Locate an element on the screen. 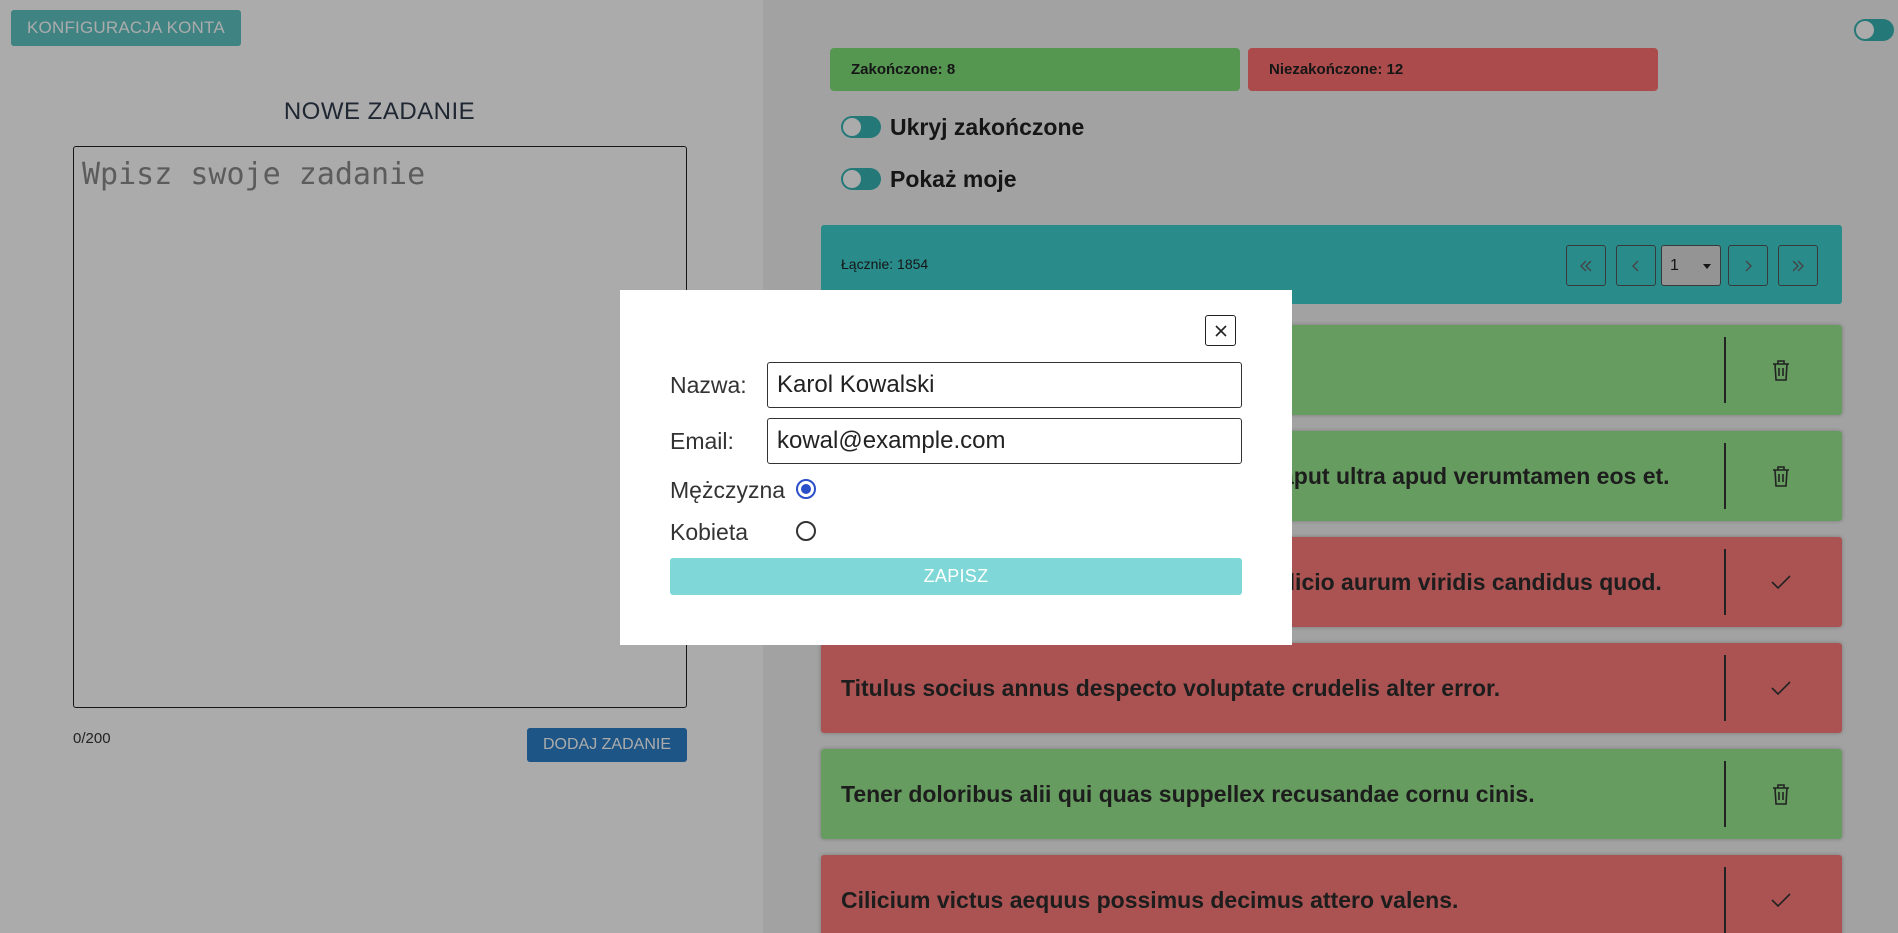 Image resolution: width=1898 pixels, height=933 pixels. male-label: Mężczyzna is located at coordinates (728, 490).